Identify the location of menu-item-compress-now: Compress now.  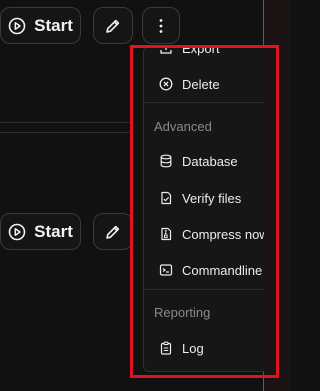
(204, 234).